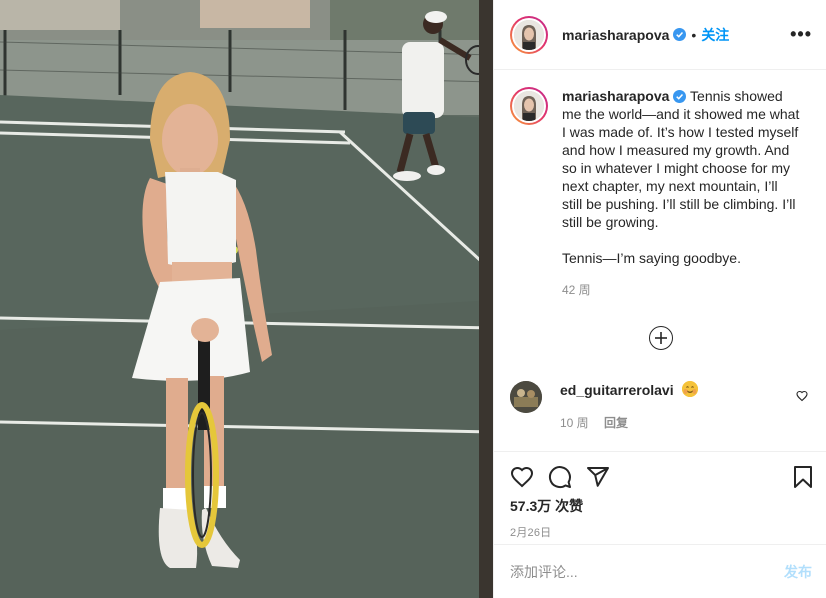 Image resolution: width=826 pixels, height=598 pixels. What do you see at coordinates (486, 299) in the screenshot?
I see `photo-edge` at bounding box center [486, 299].